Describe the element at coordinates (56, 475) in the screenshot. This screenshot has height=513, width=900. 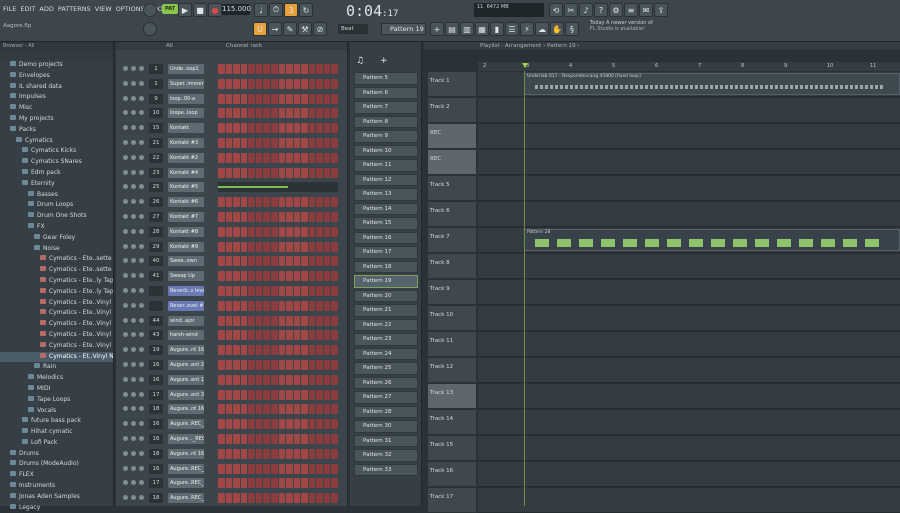
I see `browser-item: FLEX` at that location.